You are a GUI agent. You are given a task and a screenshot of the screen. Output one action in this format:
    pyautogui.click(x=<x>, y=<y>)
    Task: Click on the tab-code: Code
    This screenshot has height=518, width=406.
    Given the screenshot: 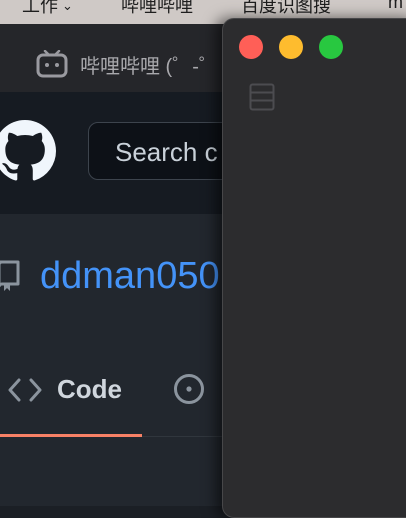 What is the action you would take?
    pyautogui.click(x=89, y=389)
    